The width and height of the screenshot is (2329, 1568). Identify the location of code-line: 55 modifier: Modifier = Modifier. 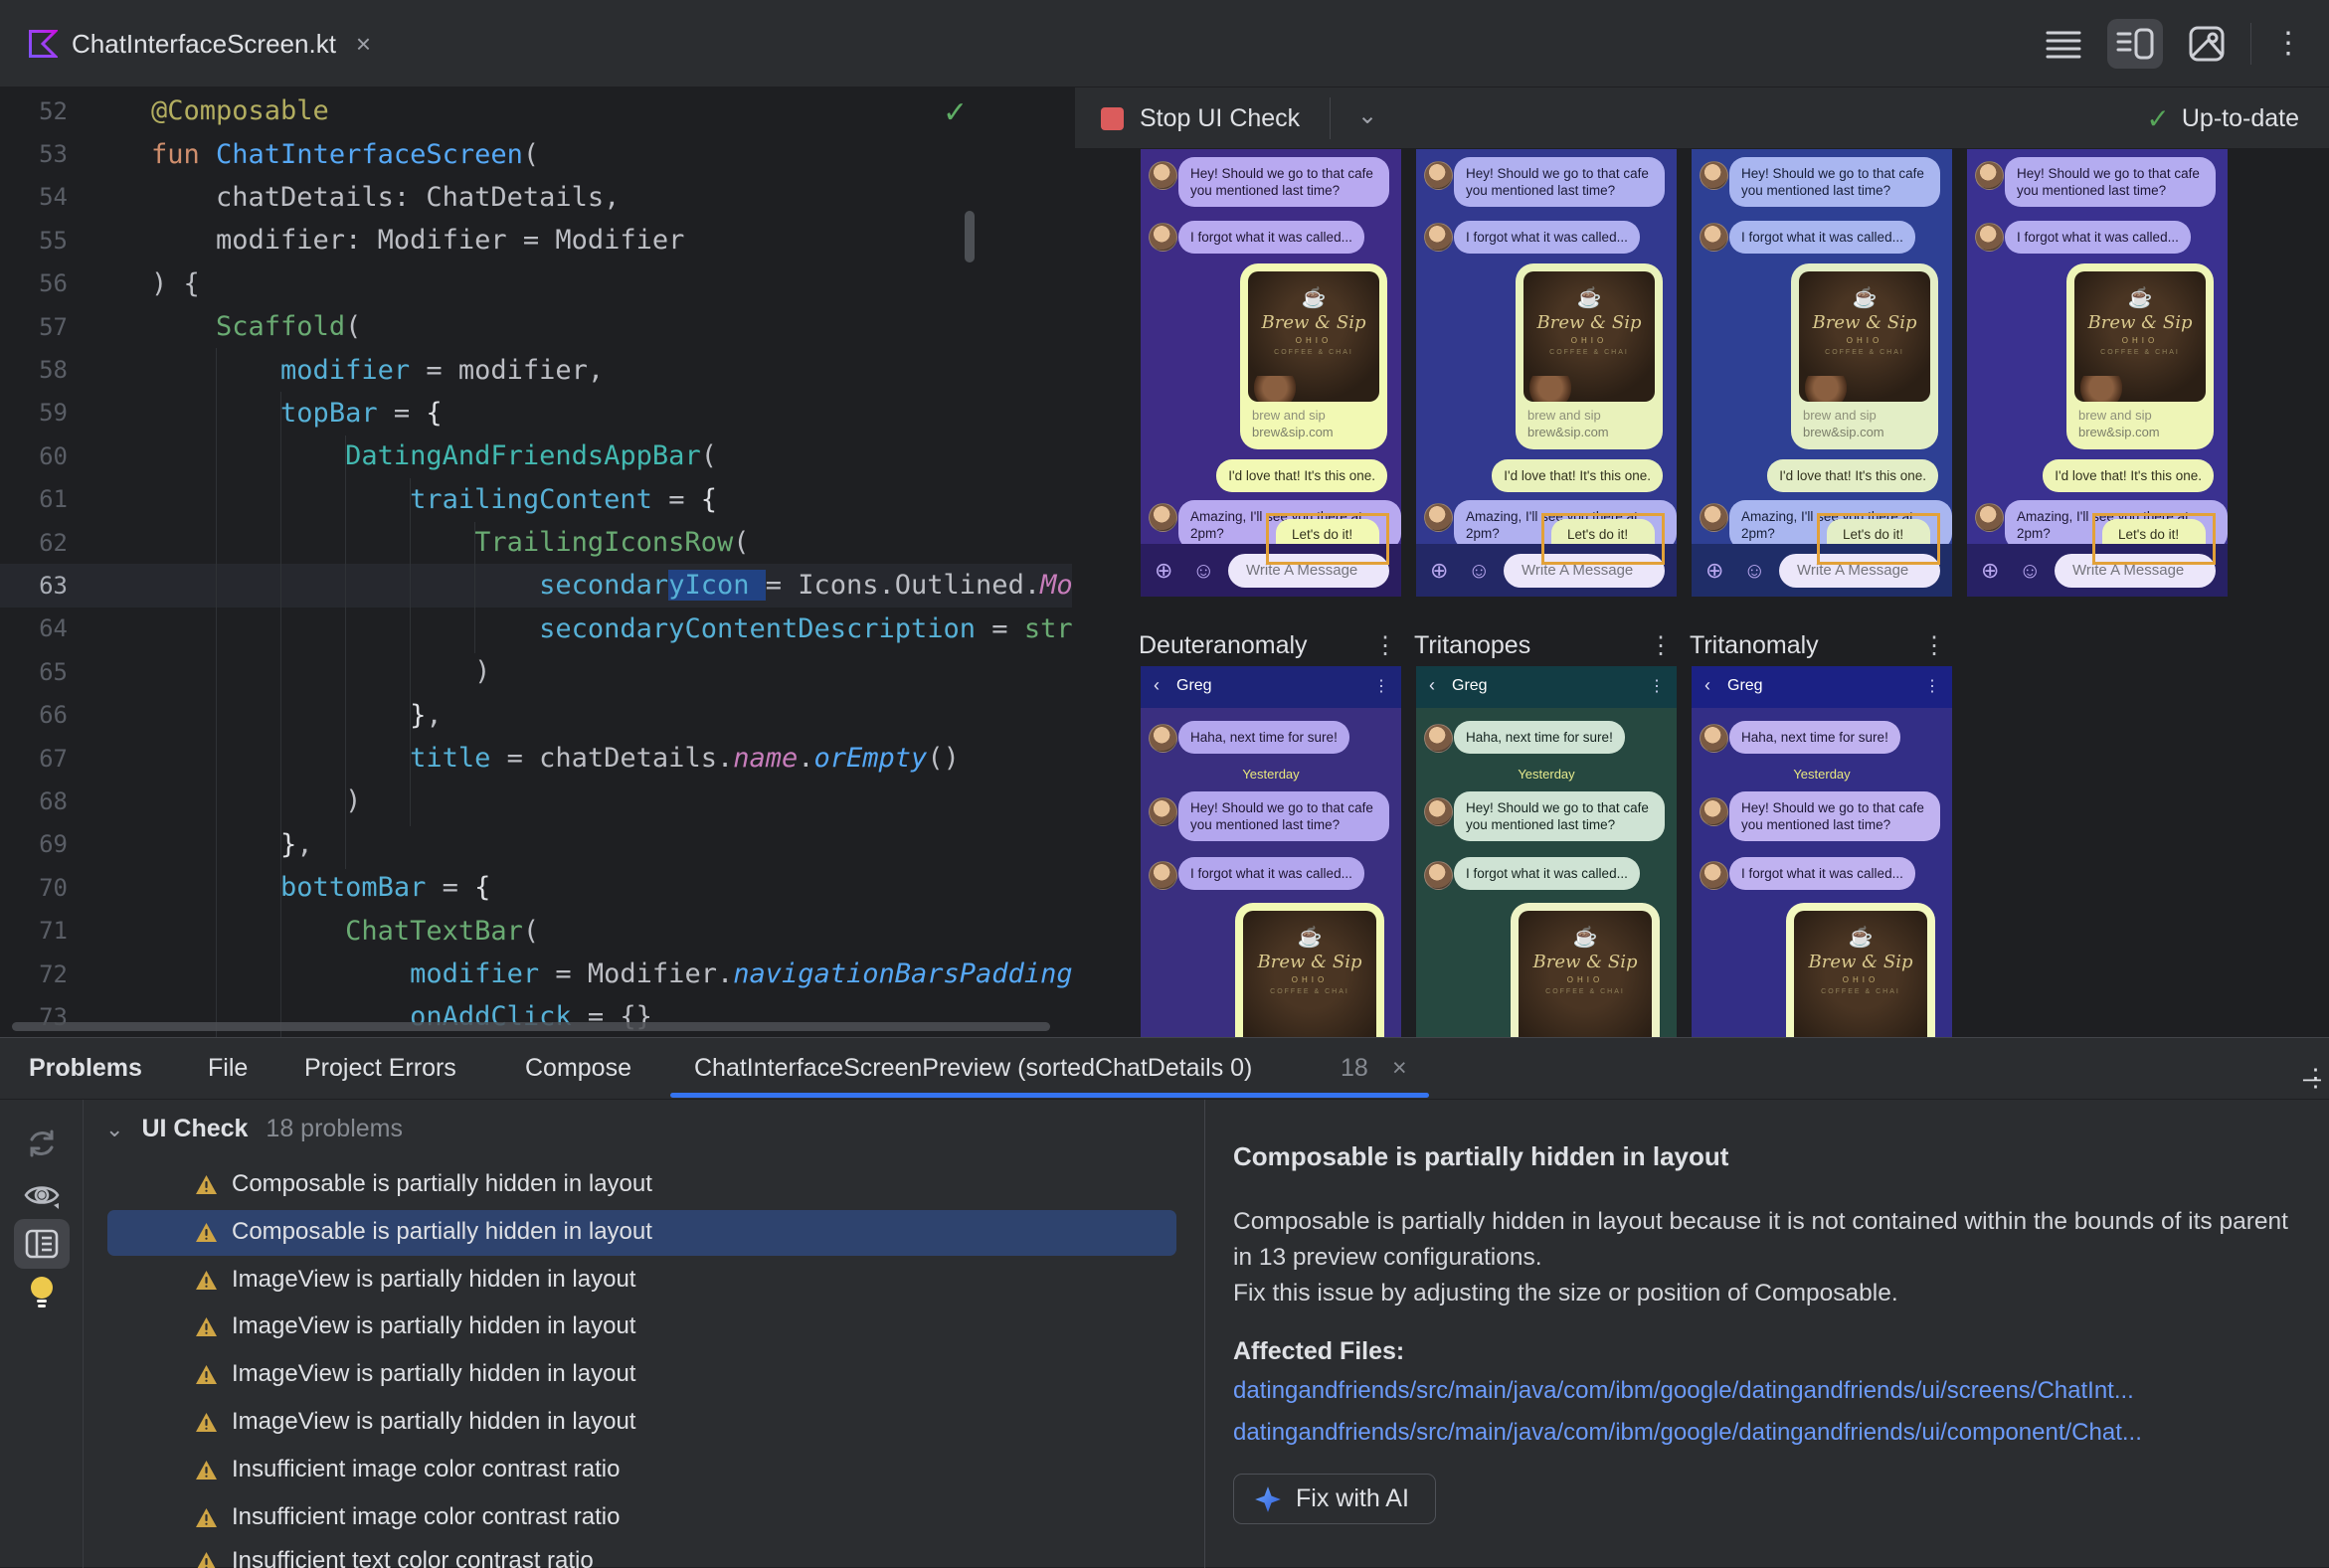
(536, 240).